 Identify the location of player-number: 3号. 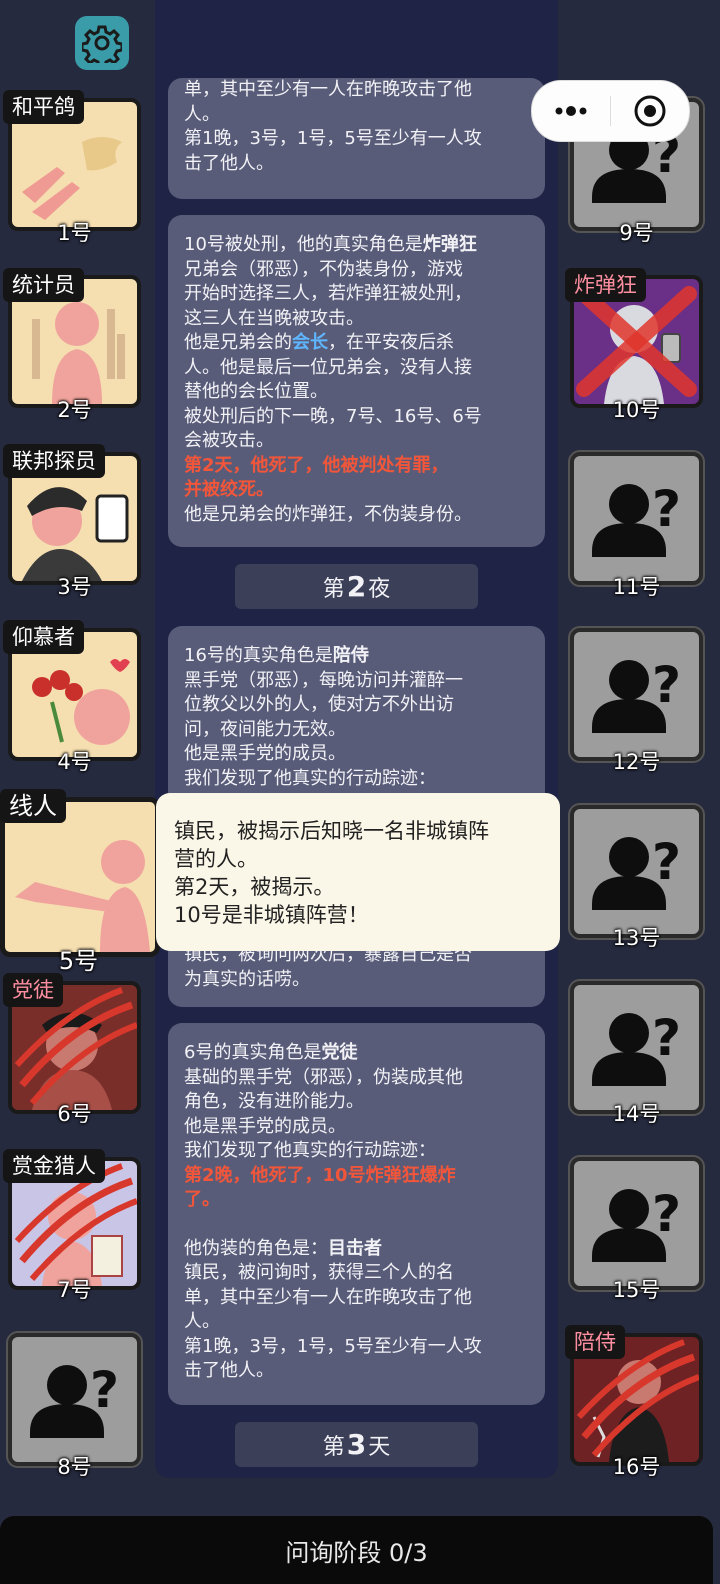
(74, 587).